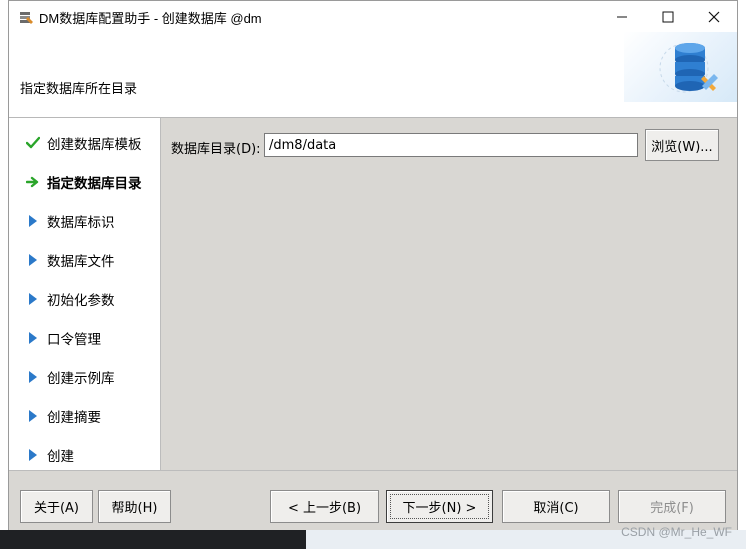 This screenshot has height=549, width=746. Describe the element at coordinates (451, 145) in the screenshot. I see `directory-input` at that location.